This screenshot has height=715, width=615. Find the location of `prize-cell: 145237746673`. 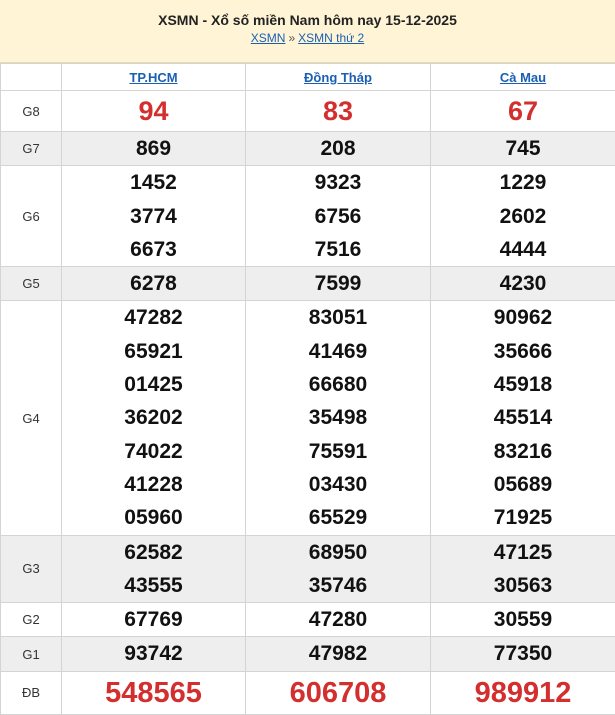

prize-cell: 145237746673 is located at coordinates (154, 216).